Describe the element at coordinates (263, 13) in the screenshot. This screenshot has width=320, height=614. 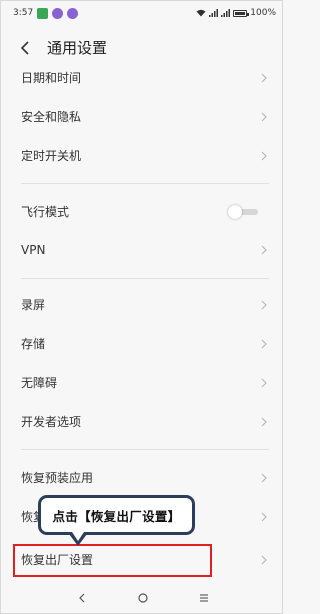
I see `battery-percent: 100%` at that location.